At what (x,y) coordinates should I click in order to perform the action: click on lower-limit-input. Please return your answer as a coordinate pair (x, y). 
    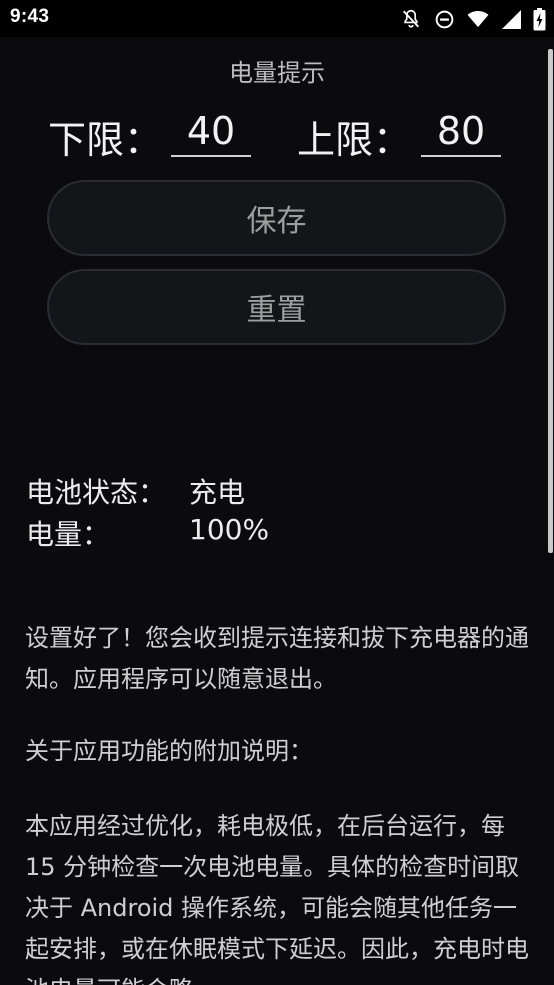
    Looking at the image, I should click on (211, 132).